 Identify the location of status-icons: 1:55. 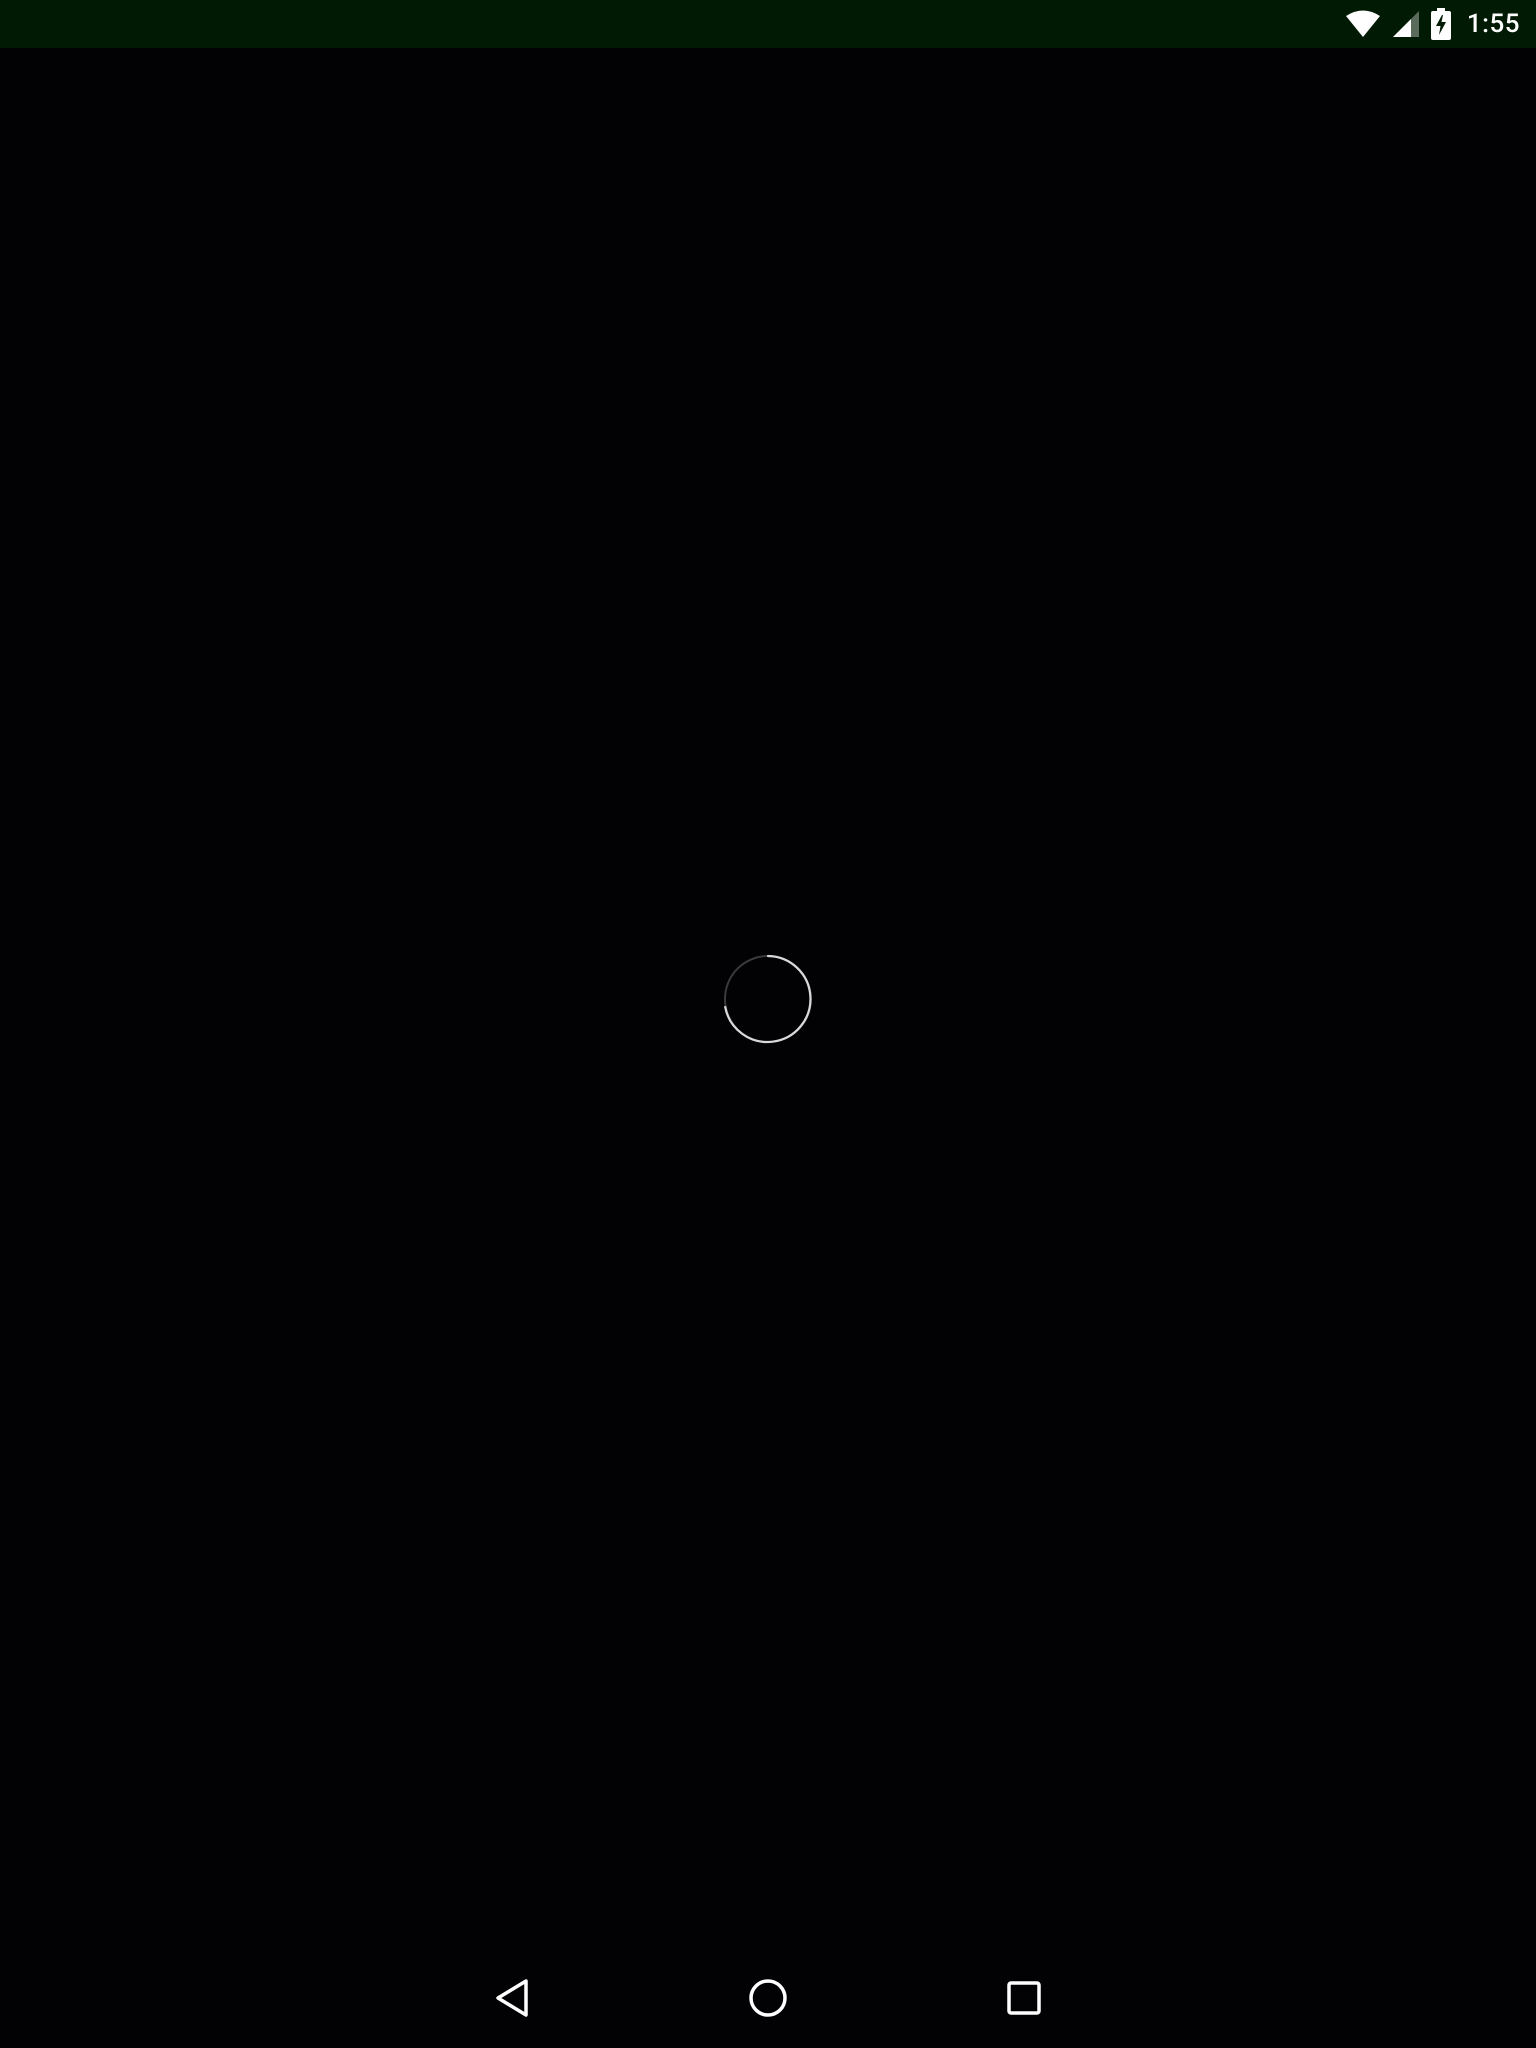
(1432, 24).